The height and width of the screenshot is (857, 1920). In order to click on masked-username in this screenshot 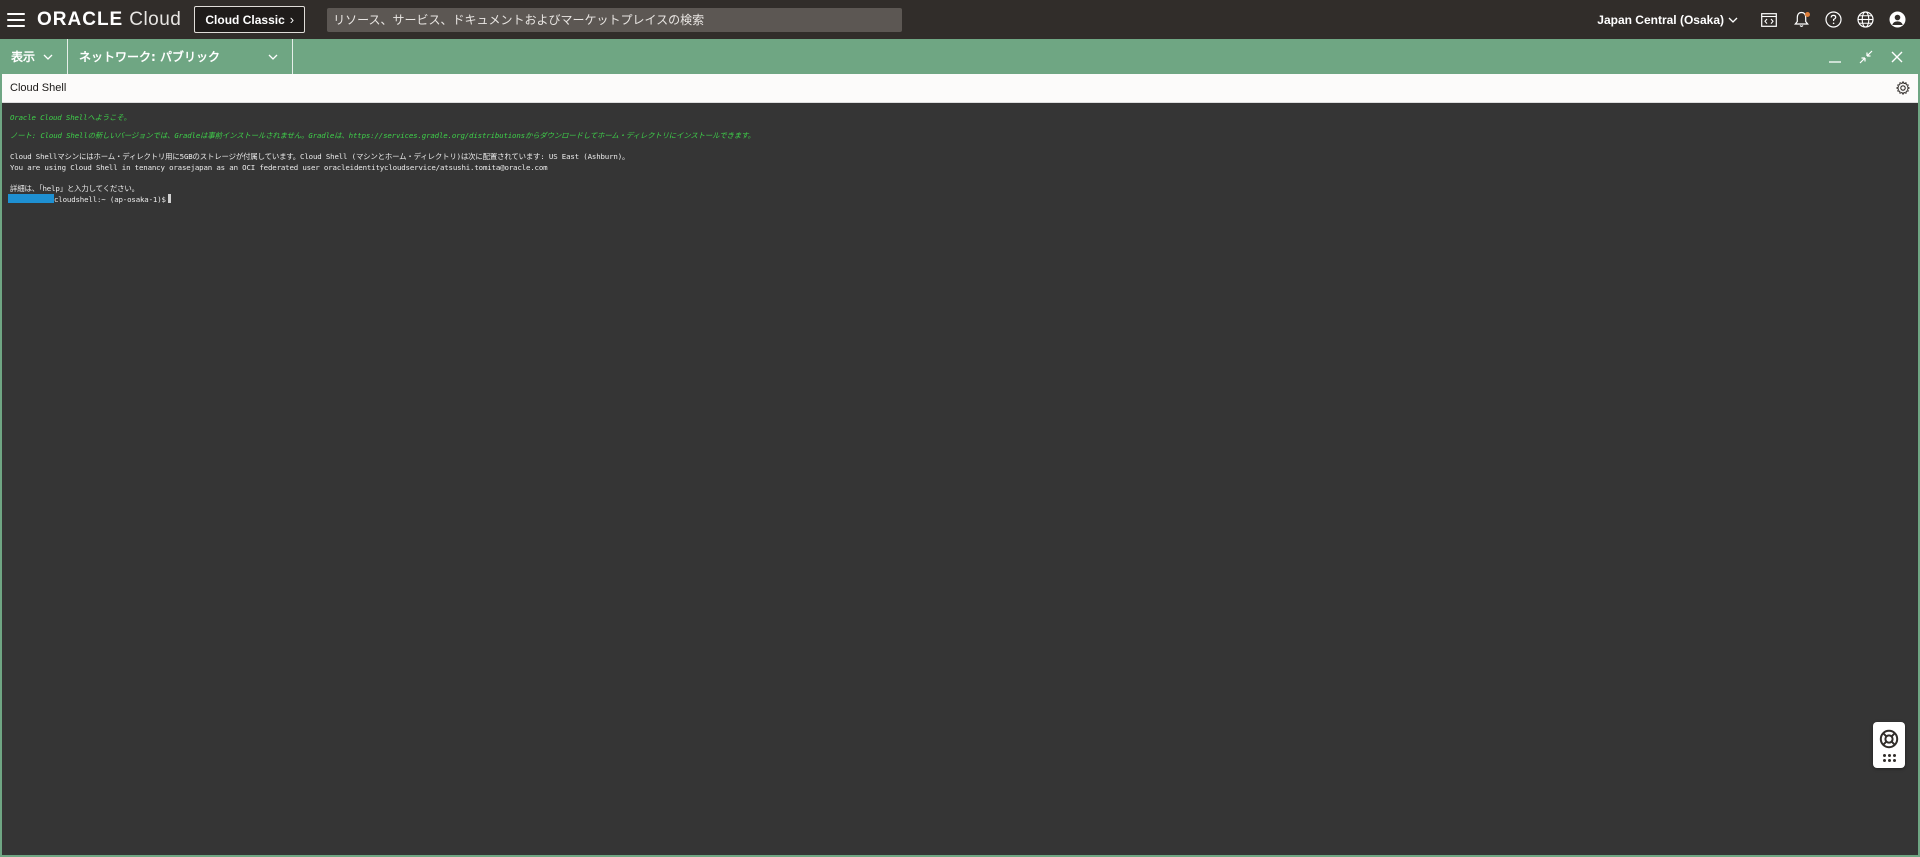, I will do `click(31, 198)`.